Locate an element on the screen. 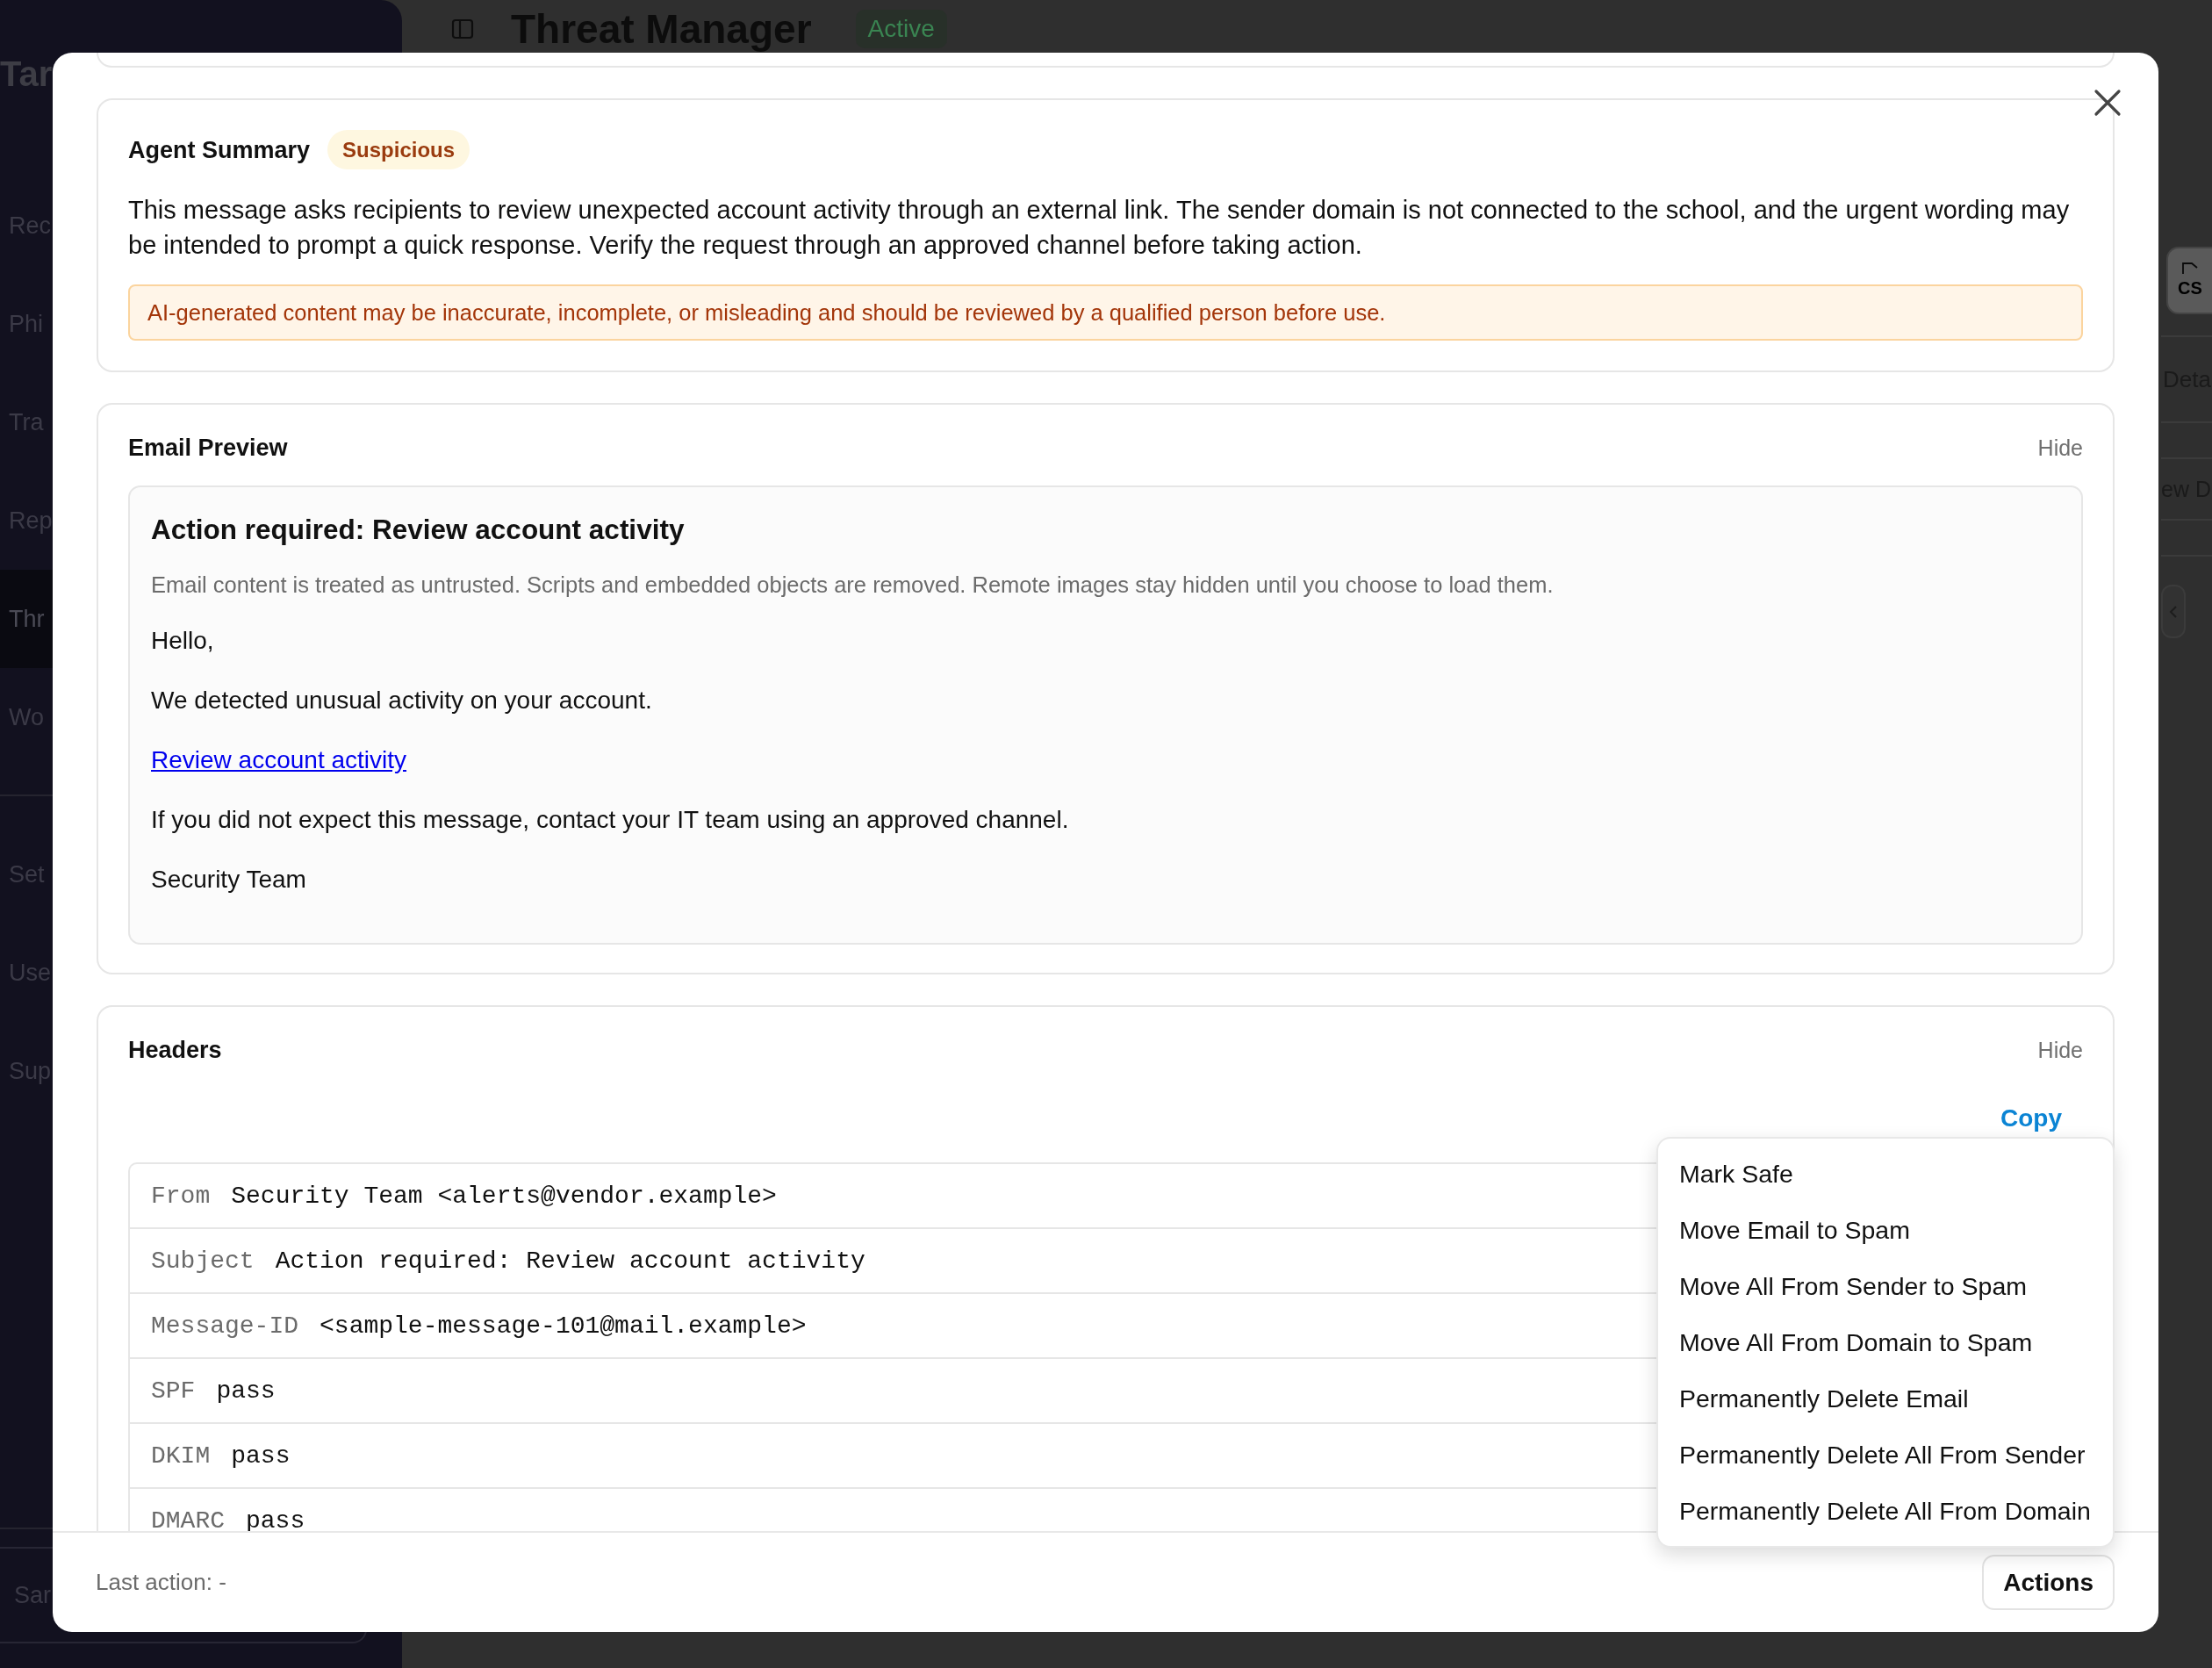 Image resolution: width=2212 pixels, height=1668 pixels. menu-item: Move Email to Spam is located at coordinates (1885, 1230).